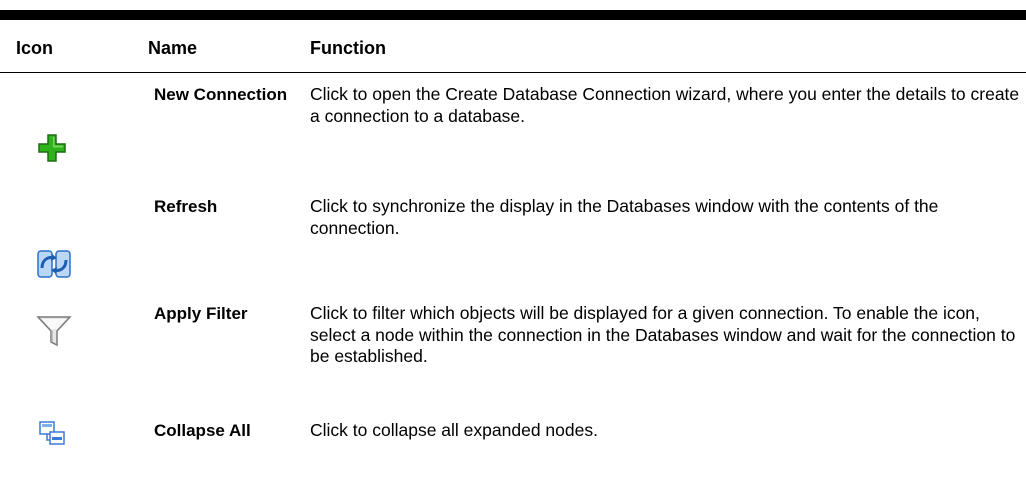  Describe the element at coordinates (173, 48) in the screenshot. I see `header-name: Name` at that location.